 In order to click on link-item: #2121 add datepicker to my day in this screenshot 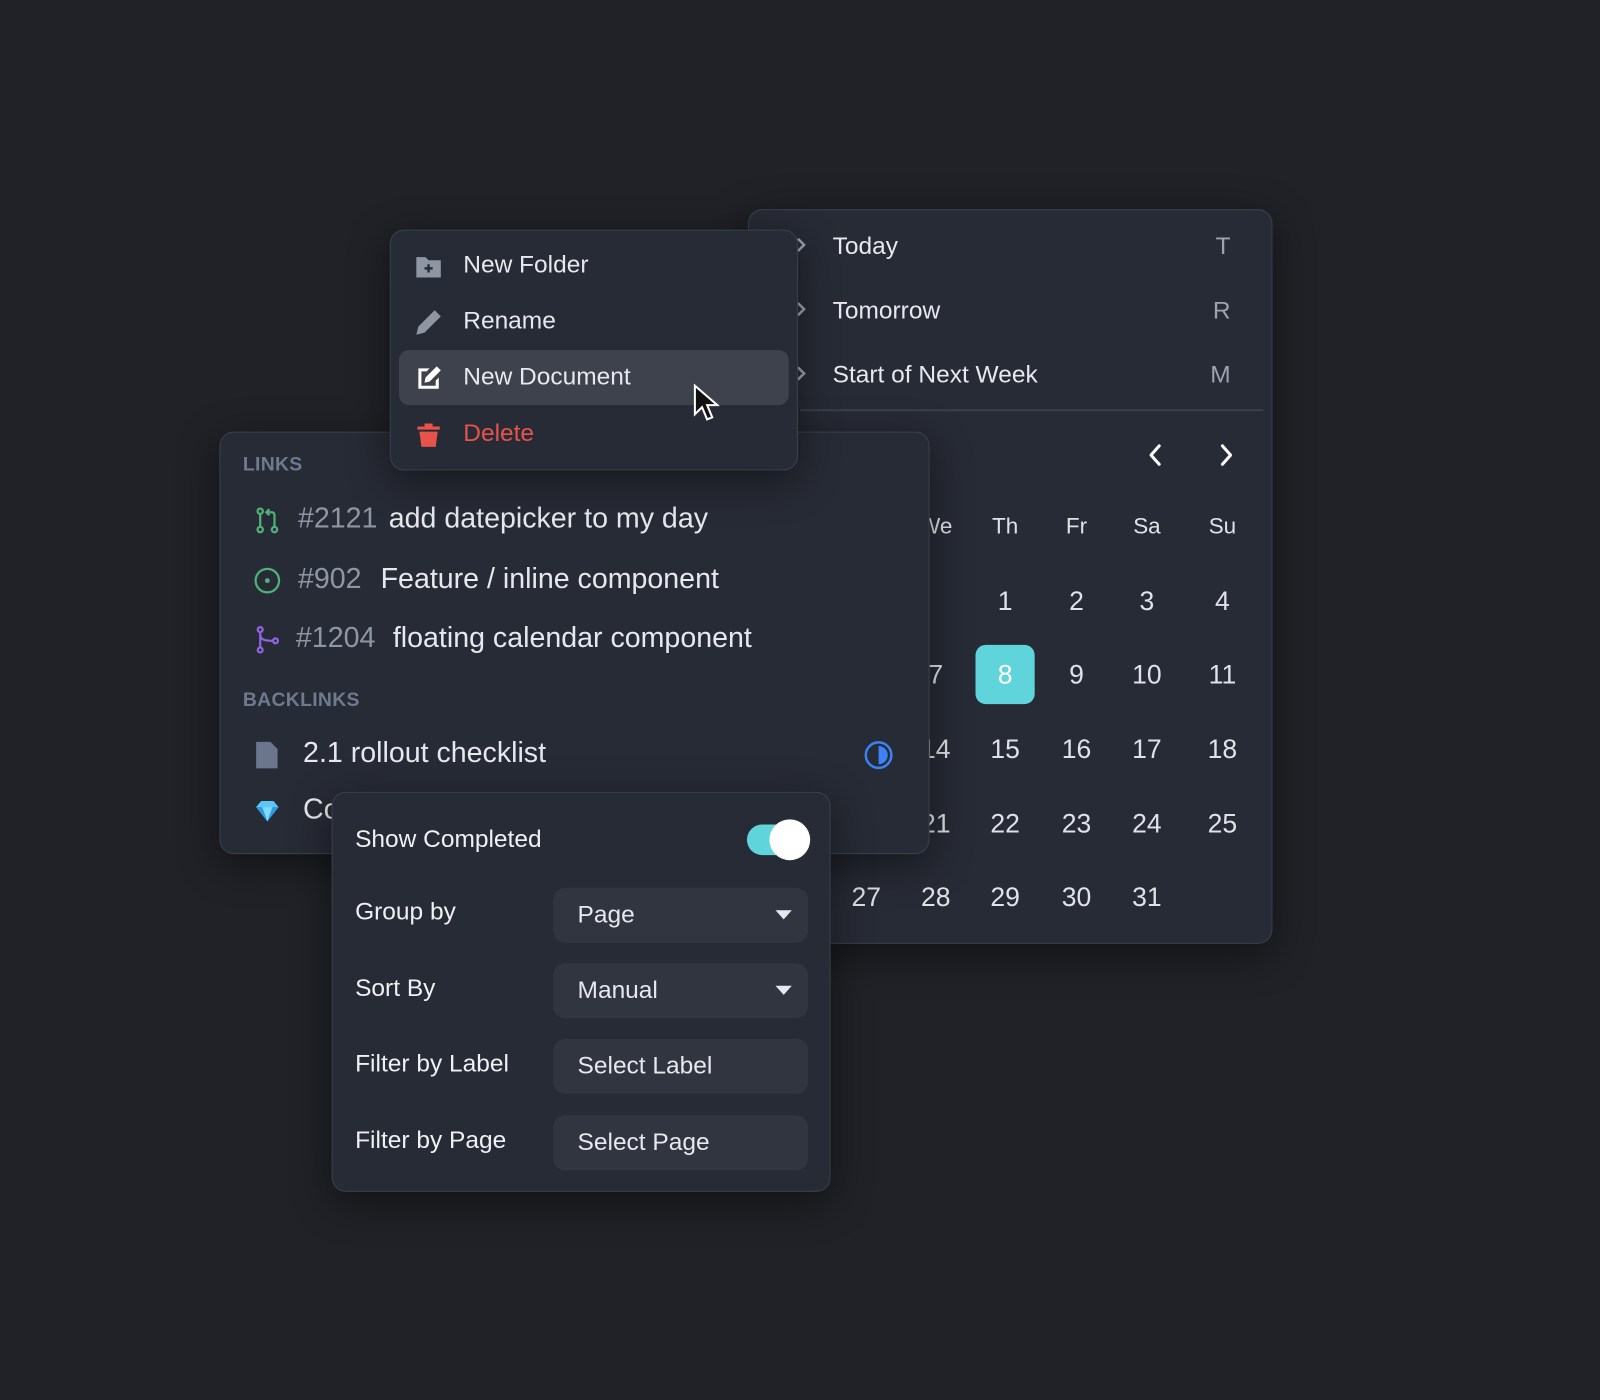, I will do `click(574, 519)`.